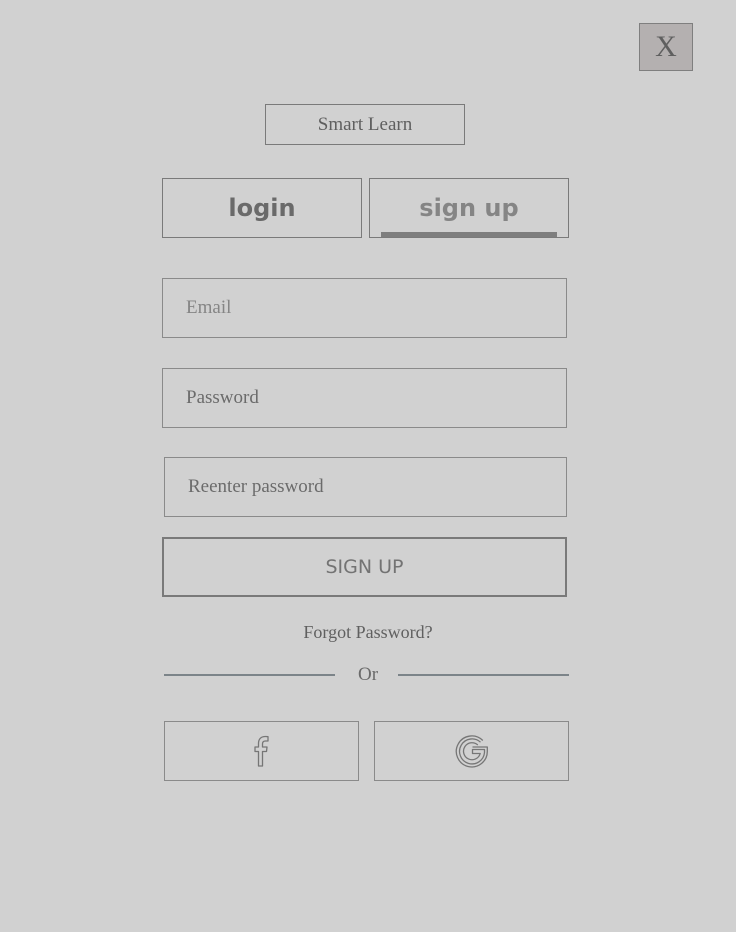 The image size is (736, 932). I want to click on tab-login: login, so click(262, 208).